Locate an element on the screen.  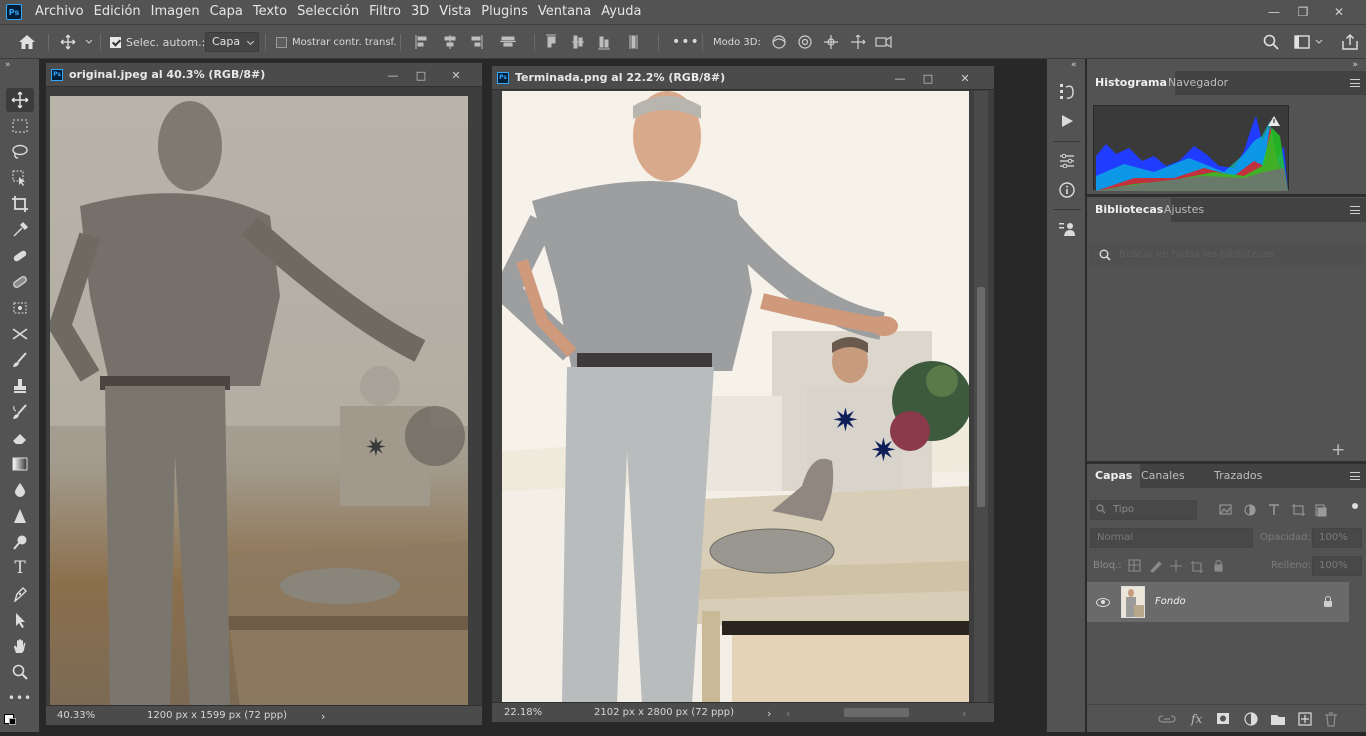
foreground-color-swatch is located at coordinates (12, 721).